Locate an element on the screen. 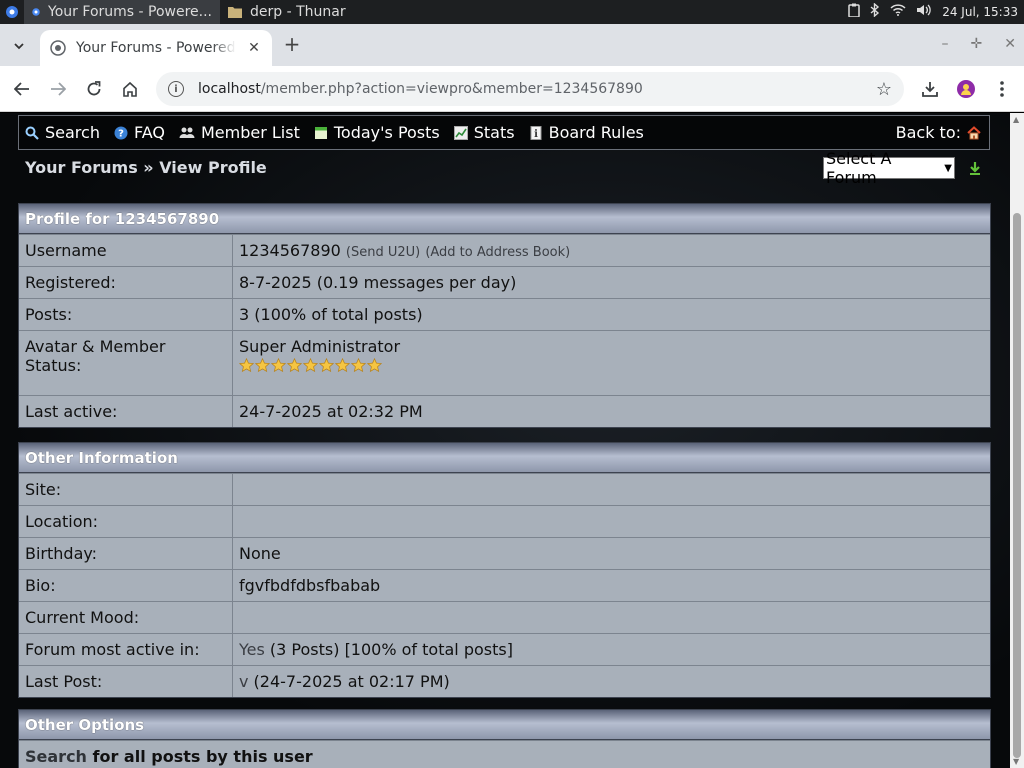 This screenshot has width=1024, height=768. site-label: Site: is located at coordinates (126, 489).